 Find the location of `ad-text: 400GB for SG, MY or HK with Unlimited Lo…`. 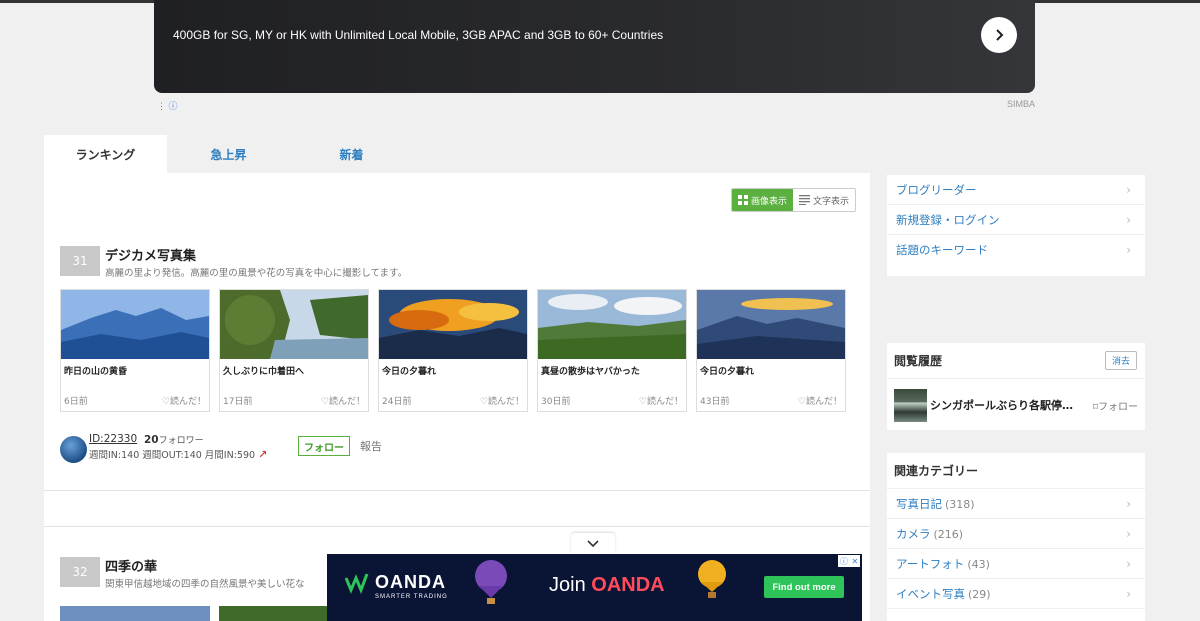

ad-text: 400GB for SG, MY or HK with Unlimited Lo… is located at coordinates (418, 35).